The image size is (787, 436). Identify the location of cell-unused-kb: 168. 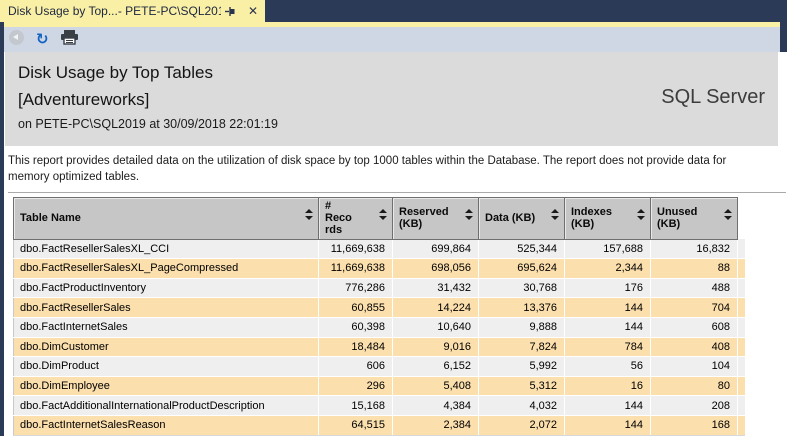
(694, 425).